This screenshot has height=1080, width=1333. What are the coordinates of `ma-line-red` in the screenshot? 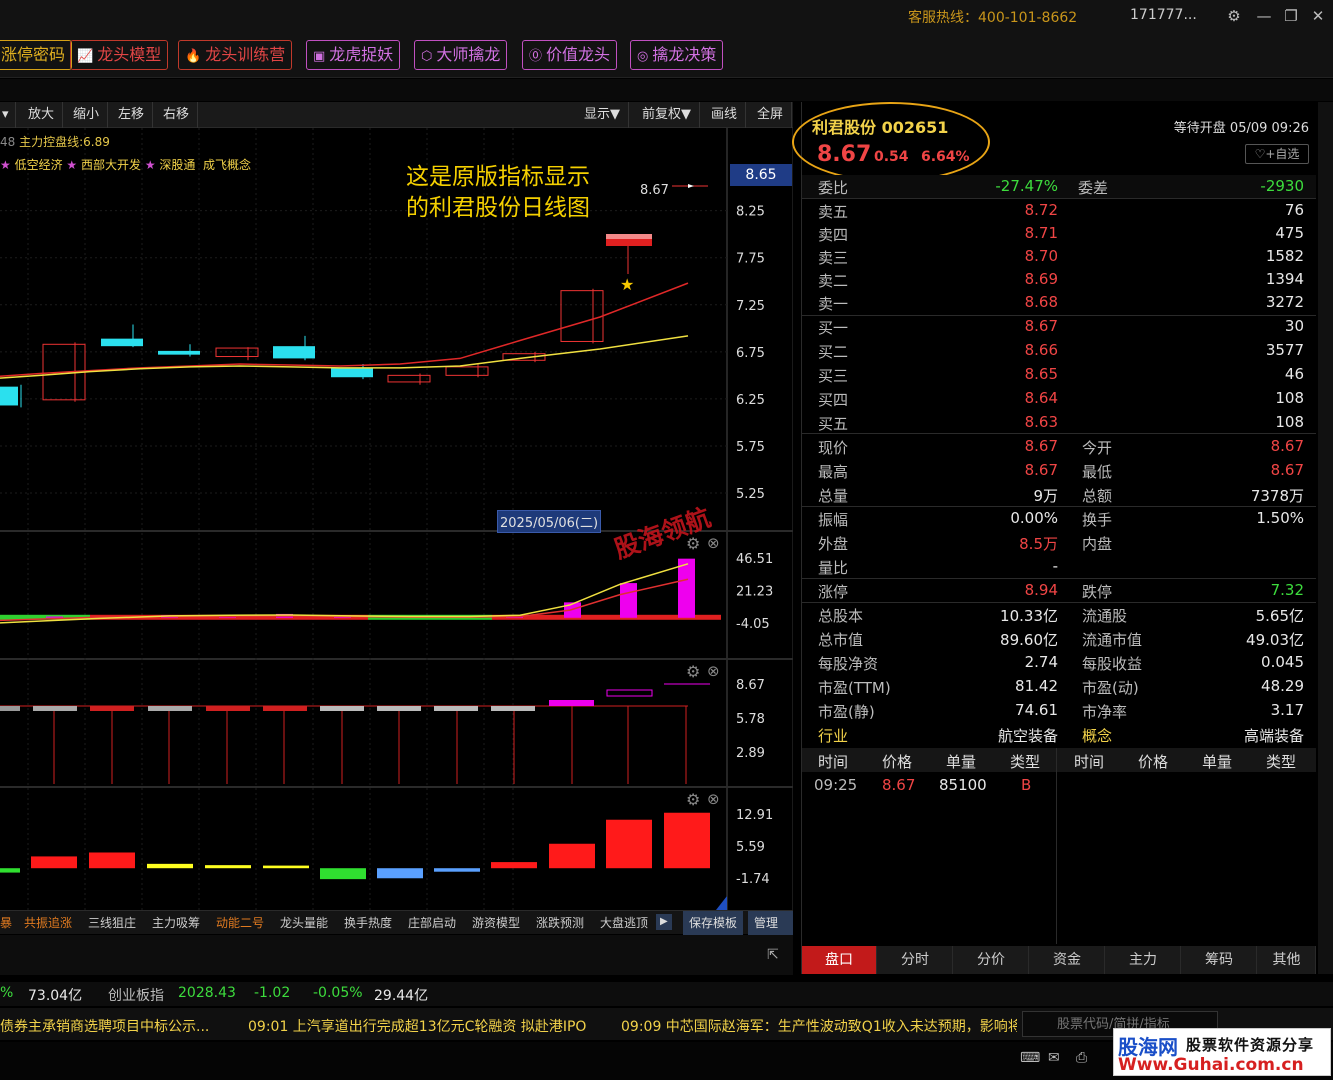 It's located at (344, 330).